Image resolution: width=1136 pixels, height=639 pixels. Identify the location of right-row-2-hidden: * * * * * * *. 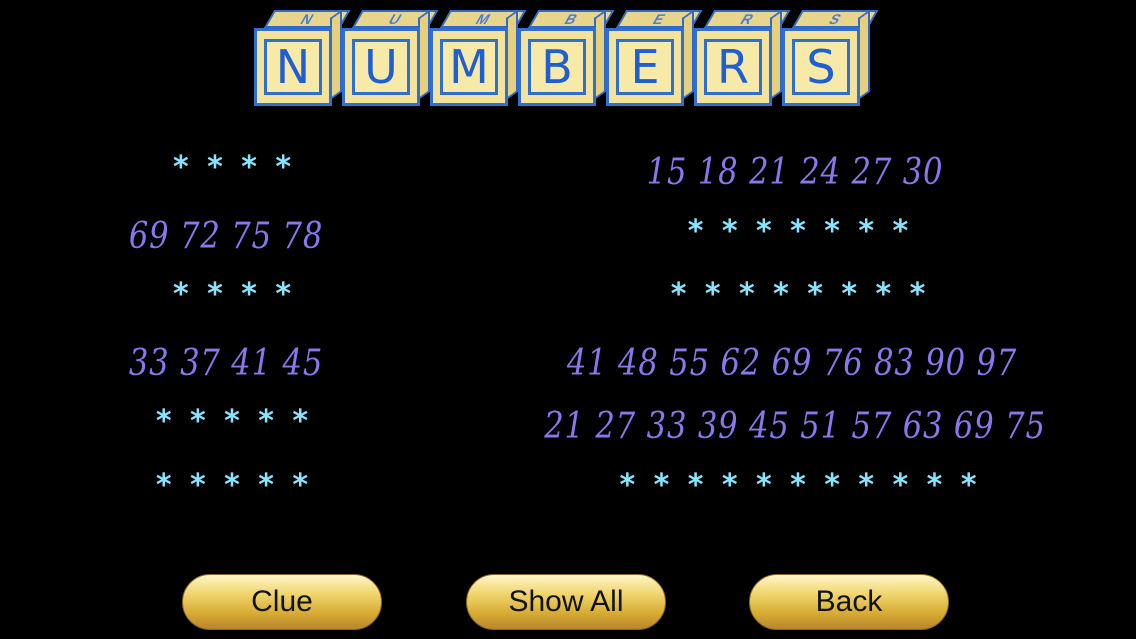
(798, 231).